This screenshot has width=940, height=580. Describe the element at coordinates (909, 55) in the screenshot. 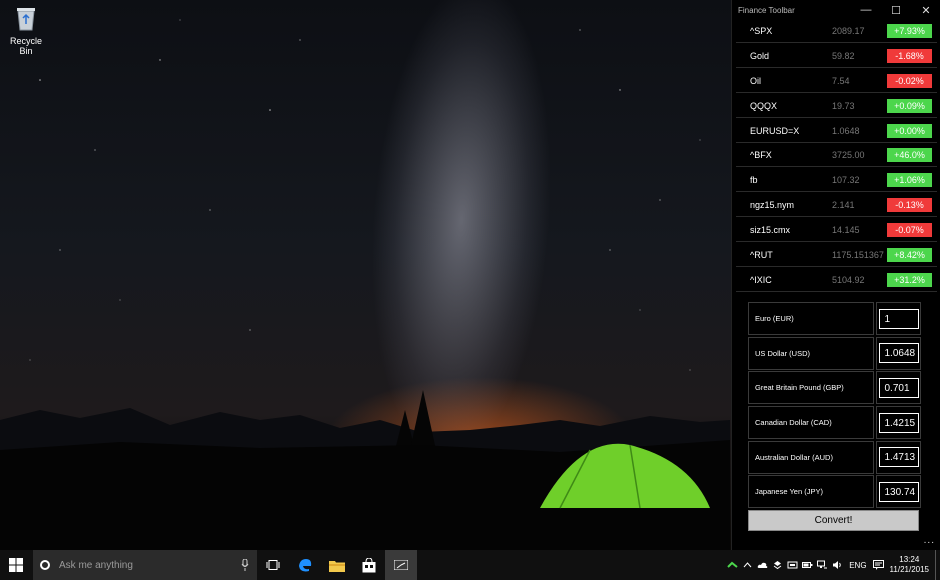

I see `ticker-change-badge: -1.68%` at that location.